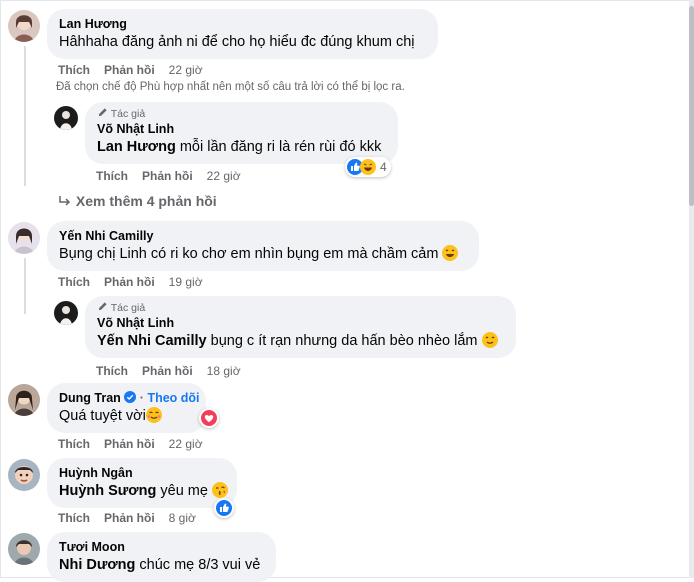 This screenshot has width=694, height=582. What do you see at coordinates (691, 106) in the screenshot?
I see `scrollbar-thumb` at bounding box center [691, 106].